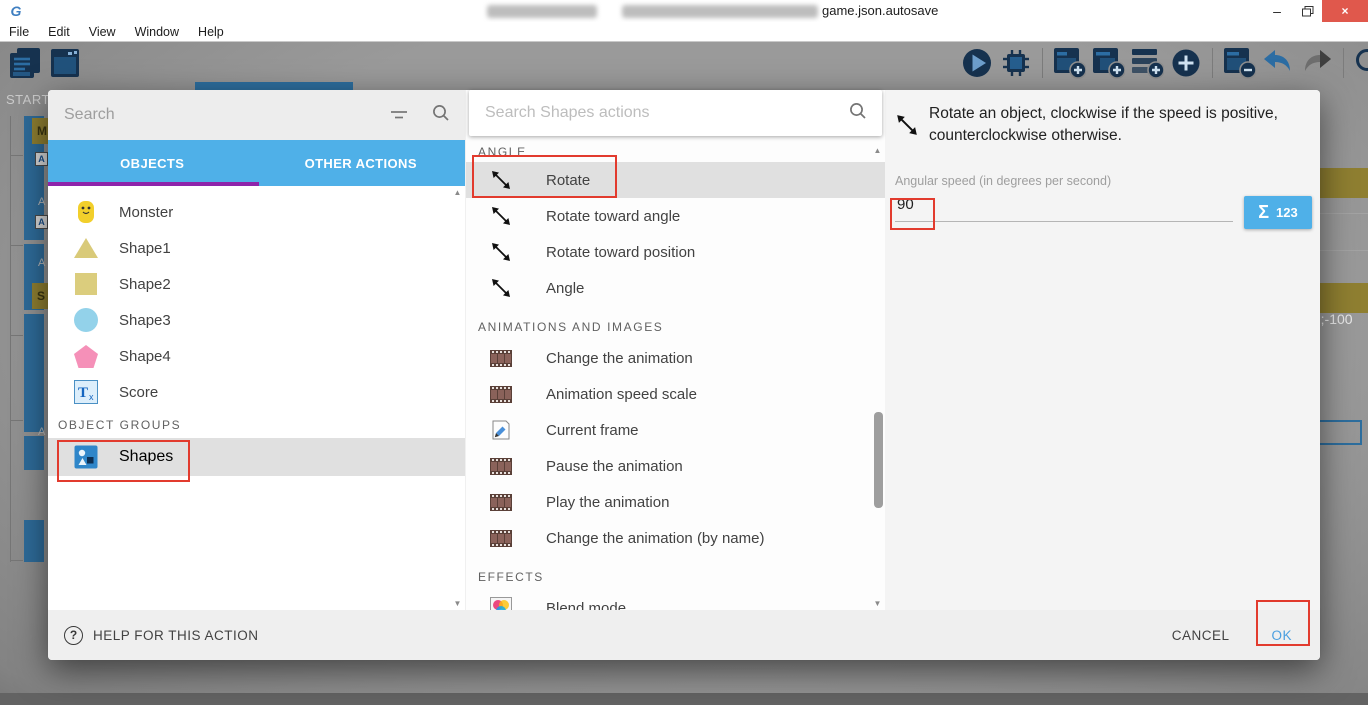 The width and height of the screenshot is (1368, 705). Describe the element at coordinates (1317, 63) in the screenshot. I see `redo-icon` at that location.